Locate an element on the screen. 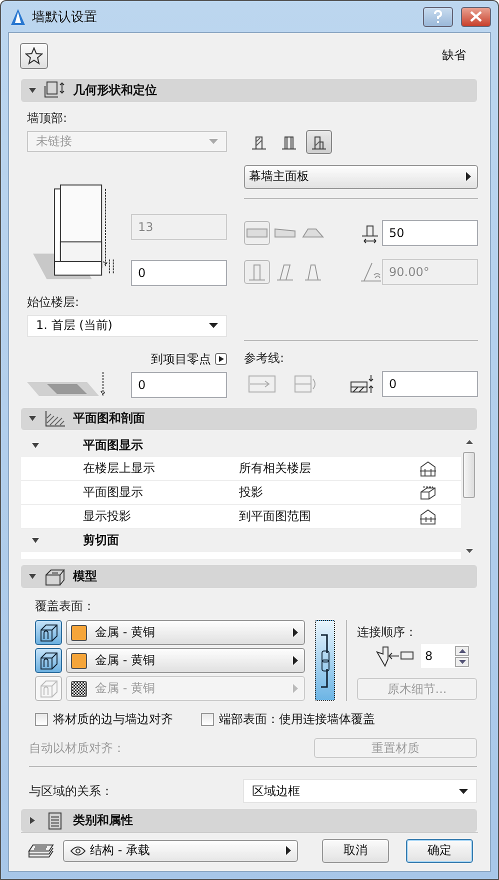 The height and width of the screenshot is (880, 499). tree-group-row: 剪切面 is located at coordinates (241, 540).